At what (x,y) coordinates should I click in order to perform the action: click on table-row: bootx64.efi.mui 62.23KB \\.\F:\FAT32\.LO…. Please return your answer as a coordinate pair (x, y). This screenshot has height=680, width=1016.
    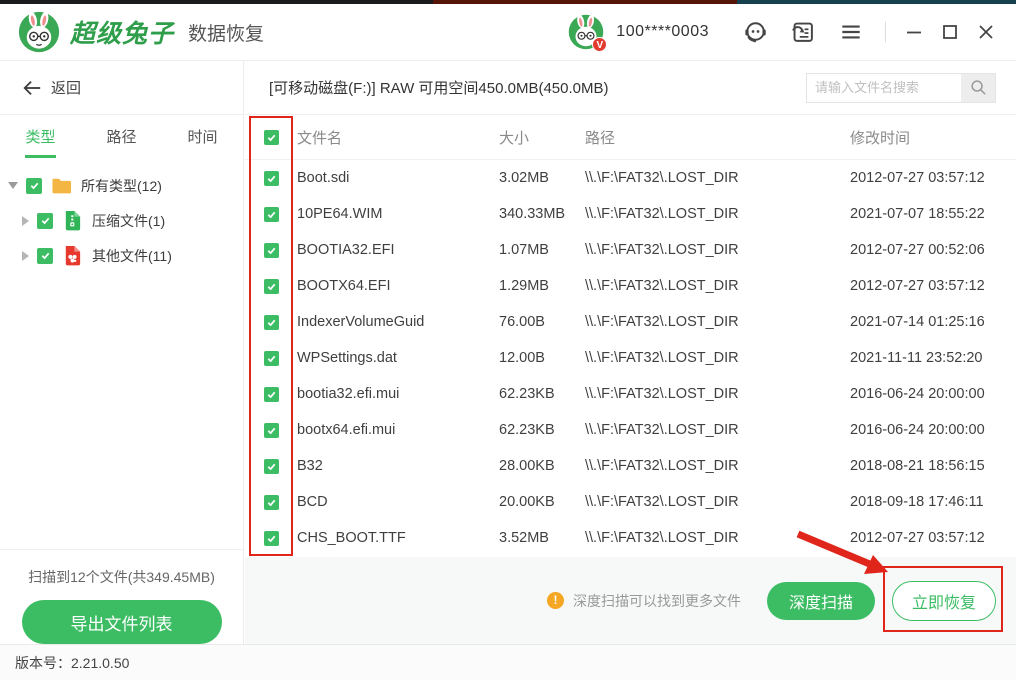
    Looking at the image, I should click on (630, 430).